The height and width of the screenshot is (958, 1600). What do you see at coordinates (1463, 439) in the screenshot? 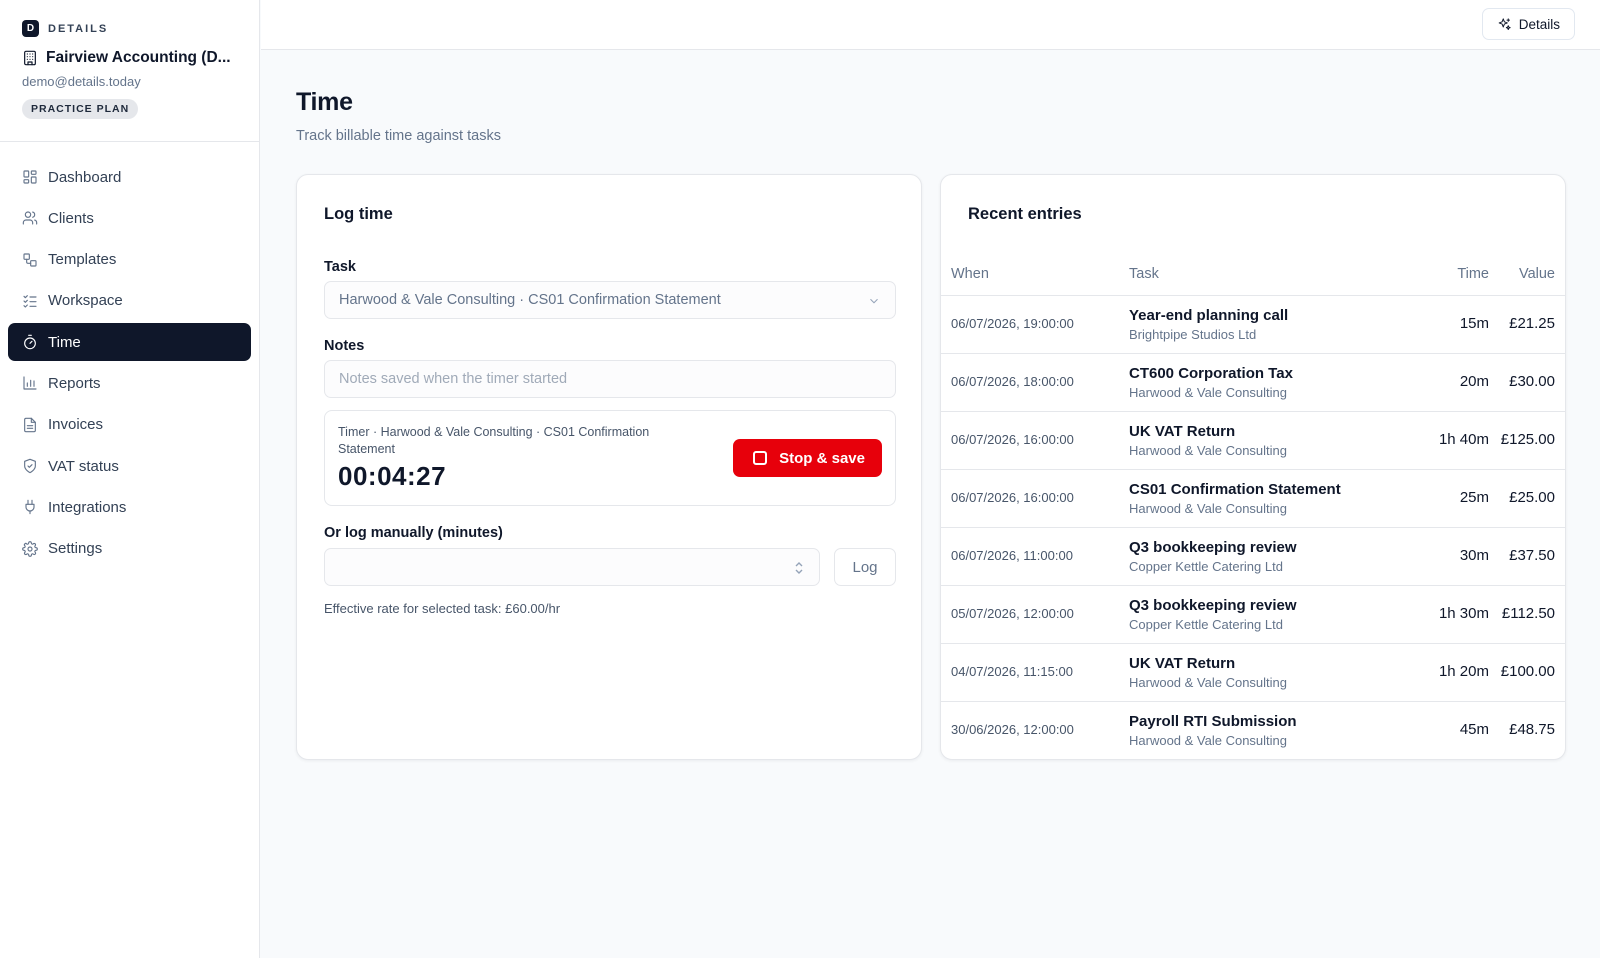
I see `entry-time: 1h 40m` at bounding box center [1463, 439].